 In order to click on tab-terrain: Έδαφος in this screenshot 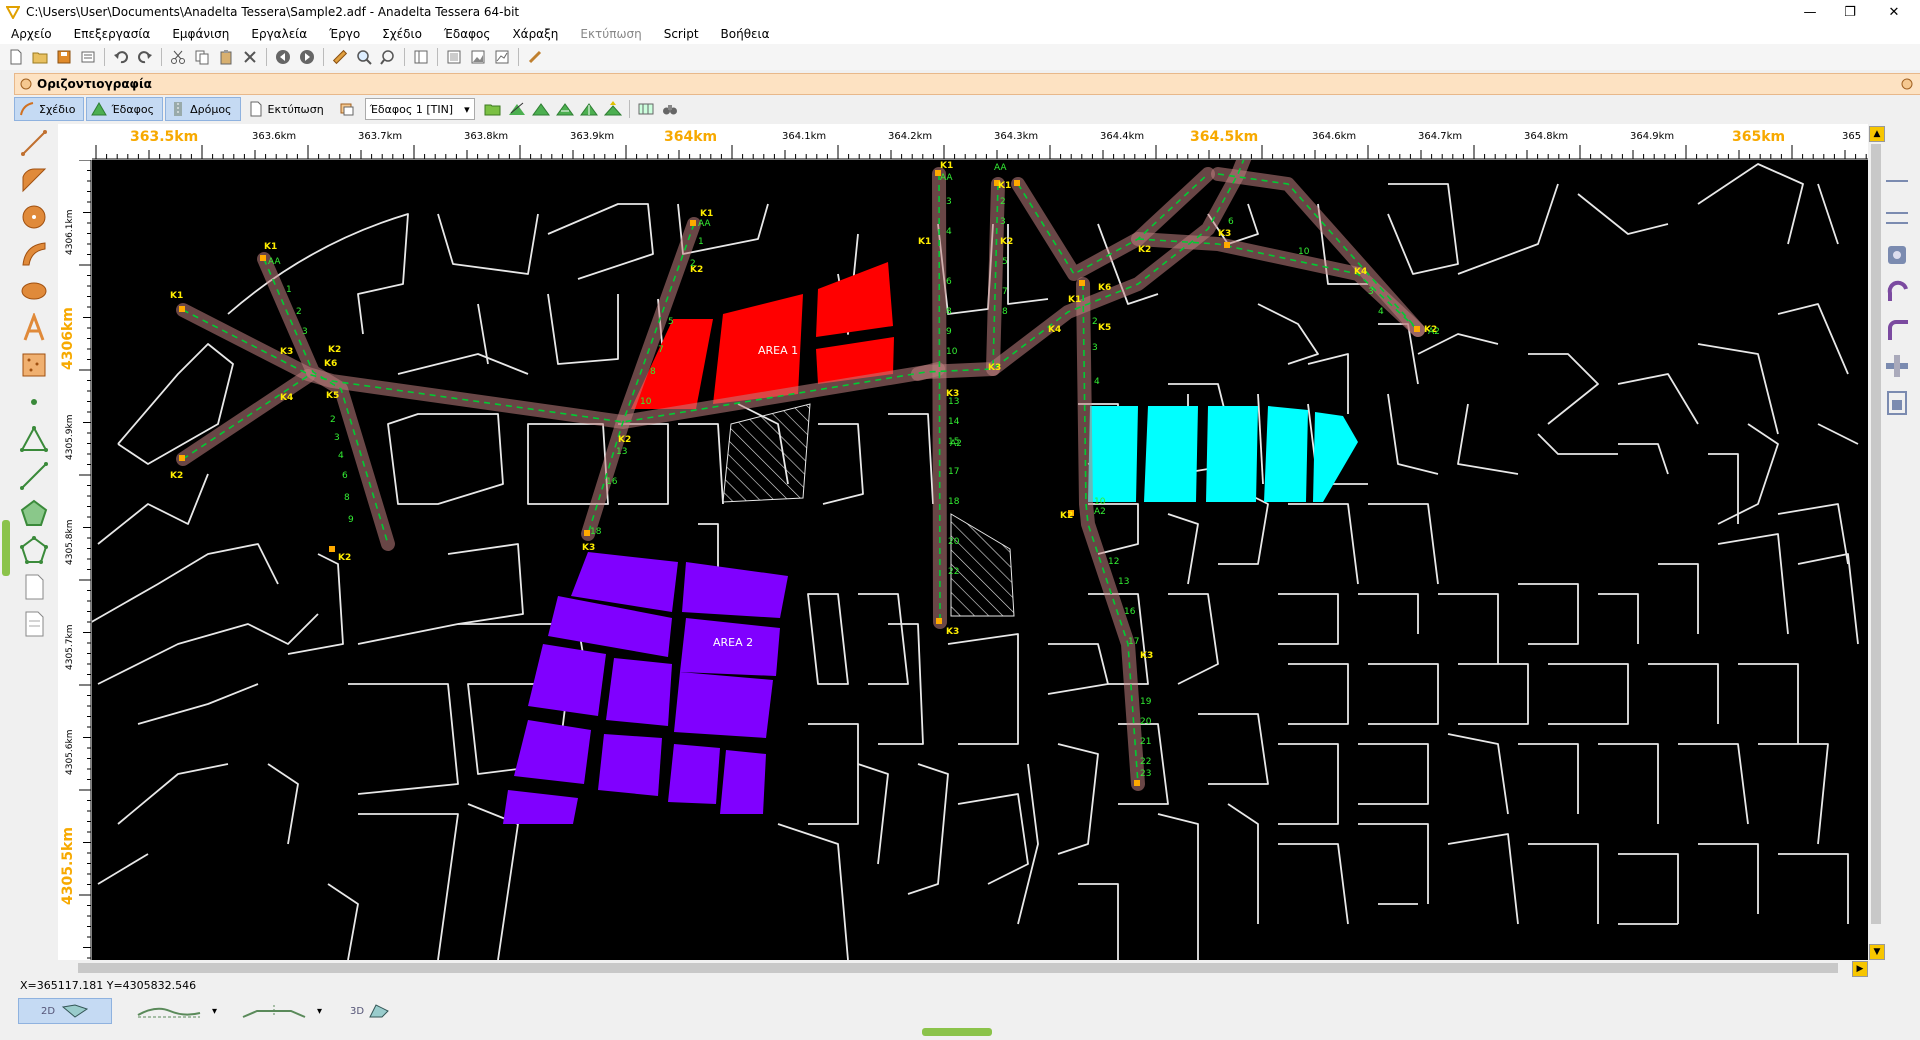, I will do `click(125, 109)`.